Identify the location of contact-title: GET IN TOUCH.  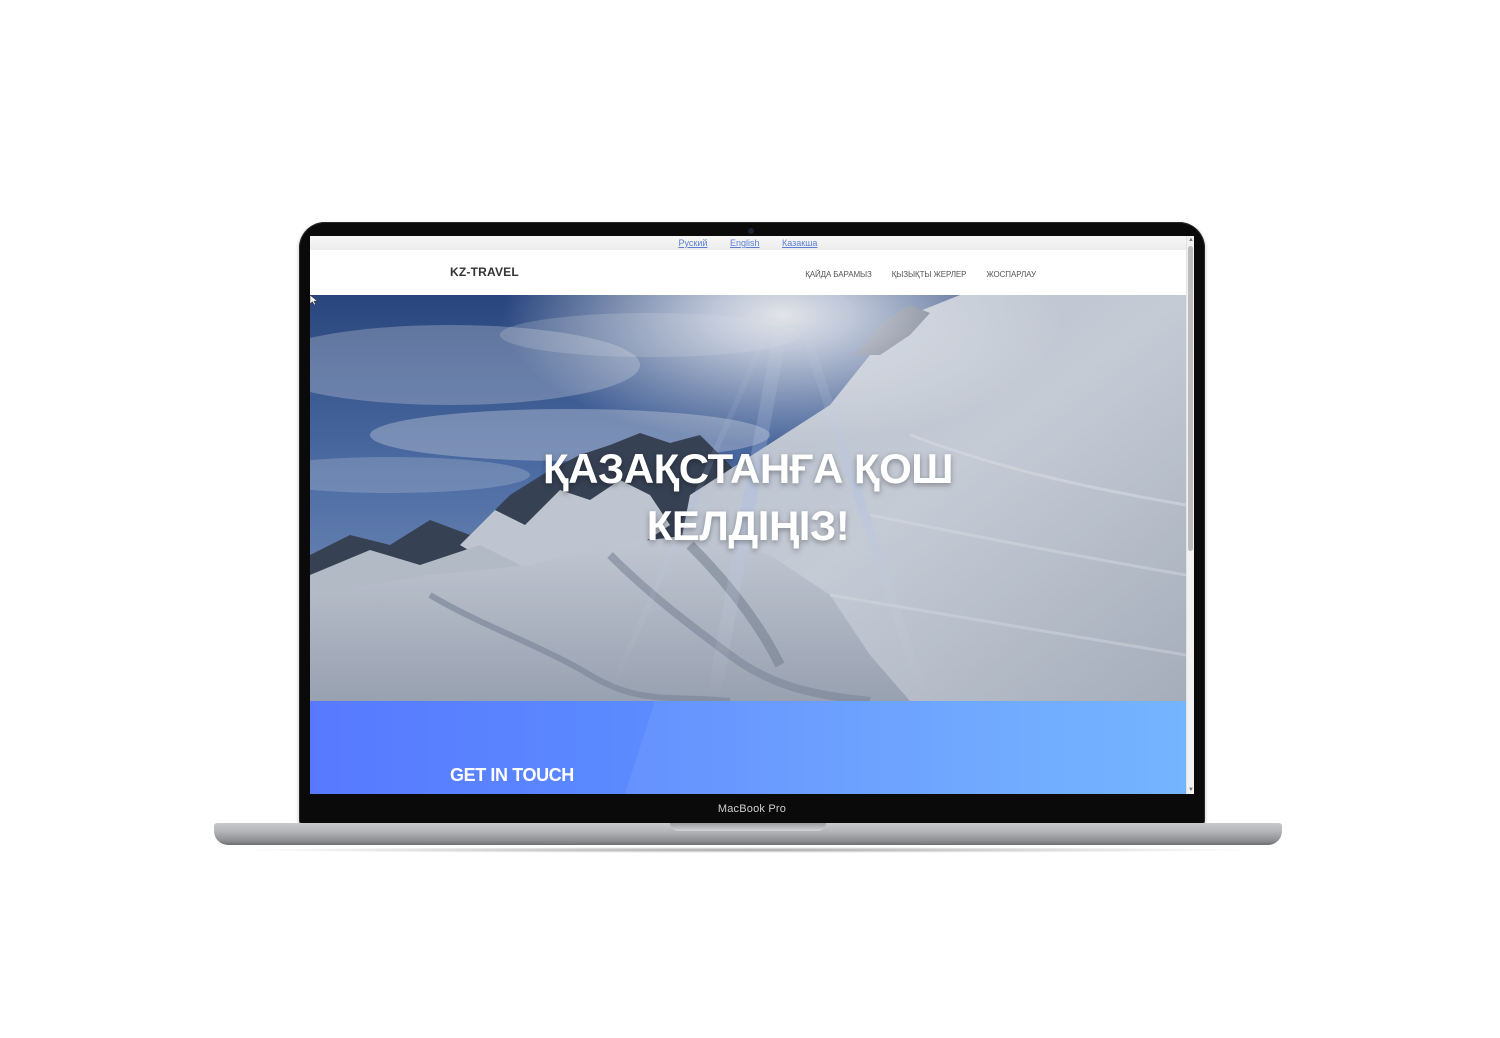
(512, 775).